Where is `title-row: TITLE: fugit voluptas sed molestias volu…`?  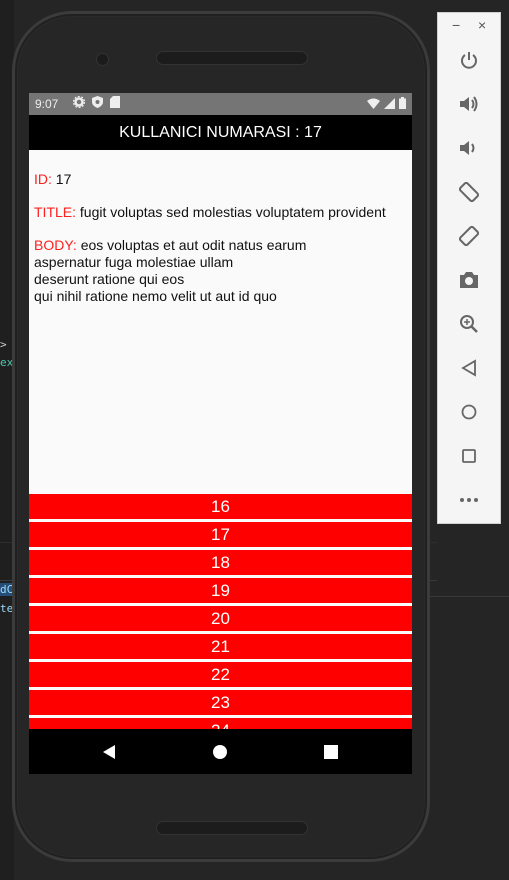 title-row: TITLE: fugit voluptas sed molestias volu… is located at coordinates (223, 212).